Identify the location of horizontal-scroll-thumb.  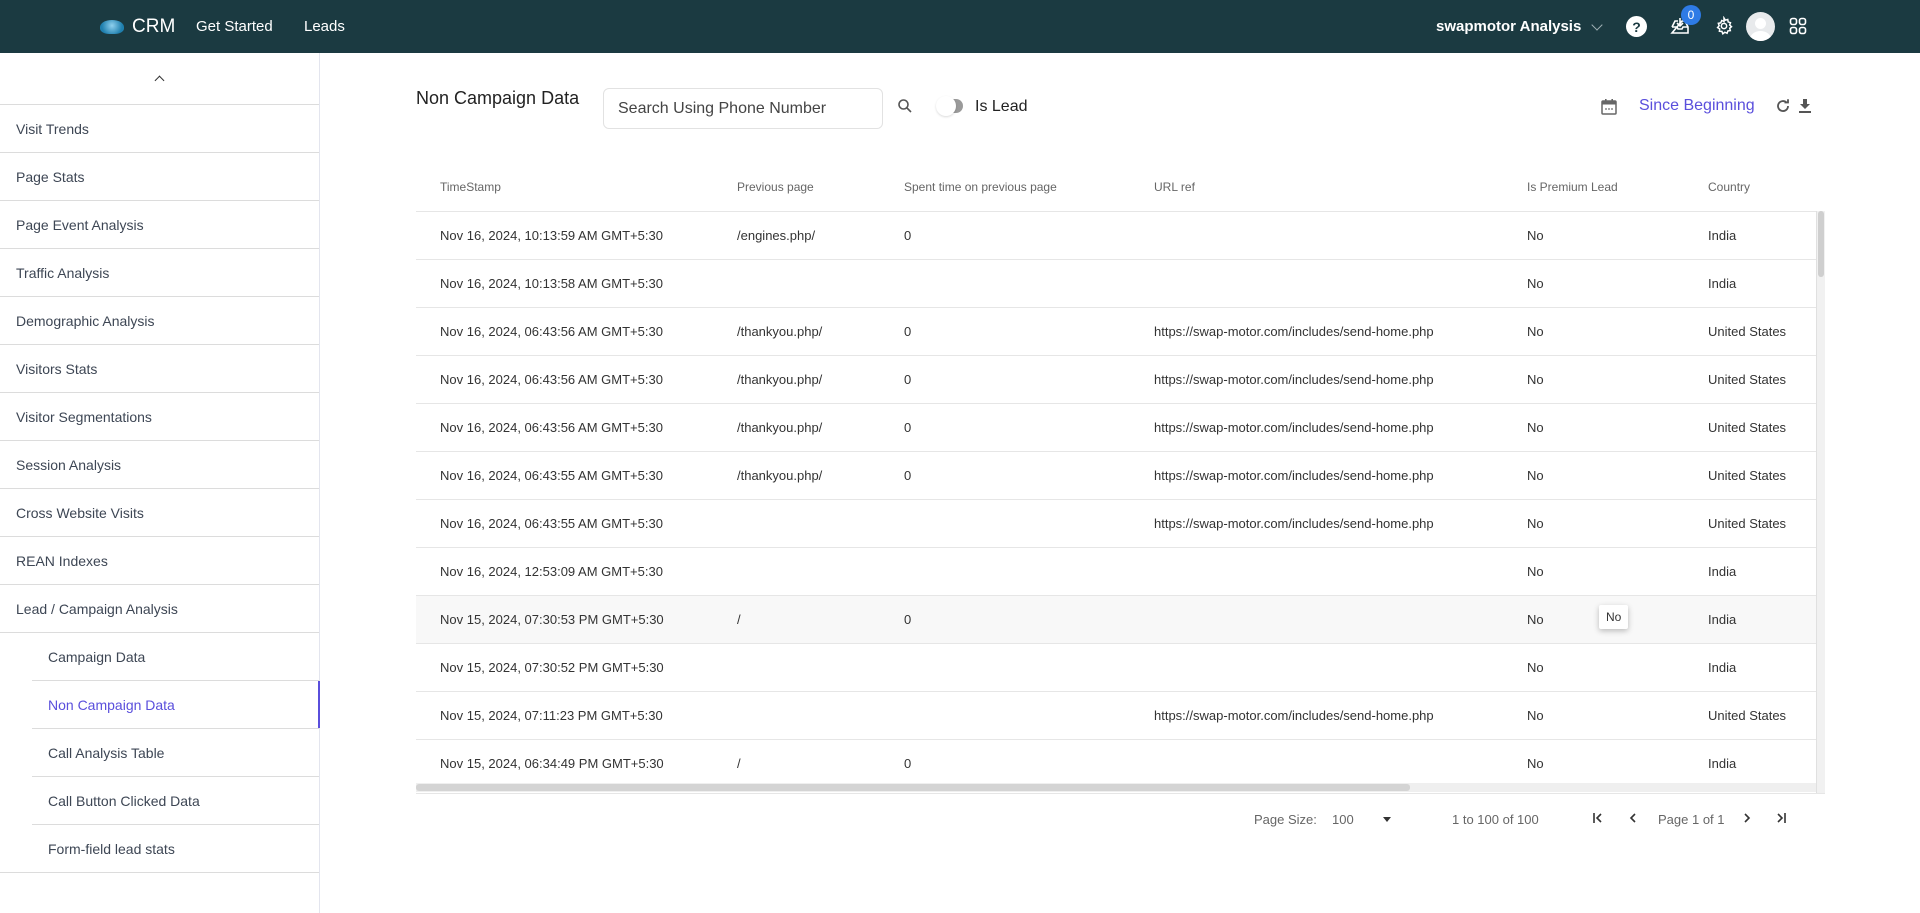
(913, 787).